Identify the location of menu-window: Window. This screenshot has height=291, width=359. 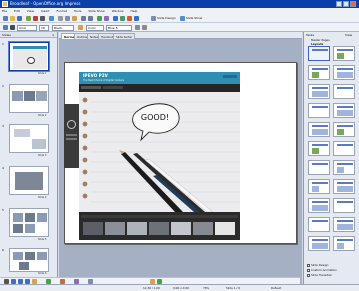
(118, 11).